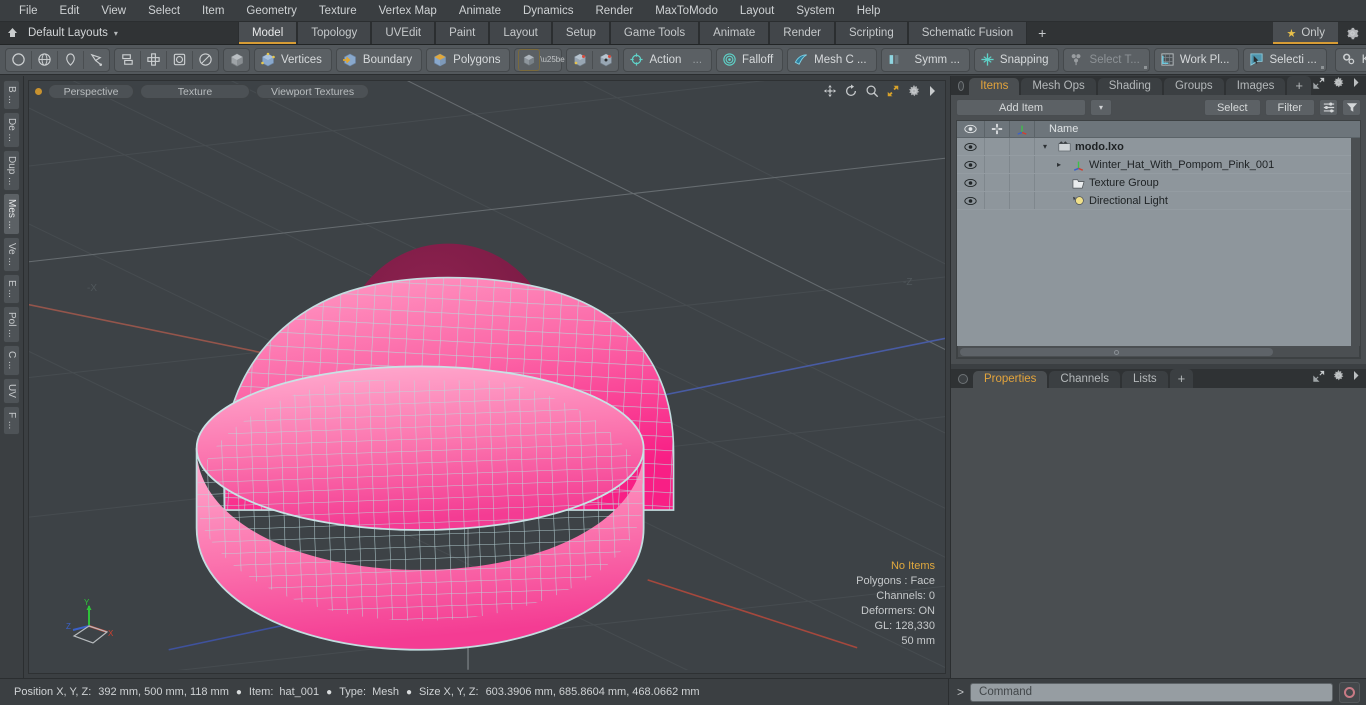  Describe the element at coordinates (113, 11) in the screenshot. I see `menu-item-view: View` at that location.